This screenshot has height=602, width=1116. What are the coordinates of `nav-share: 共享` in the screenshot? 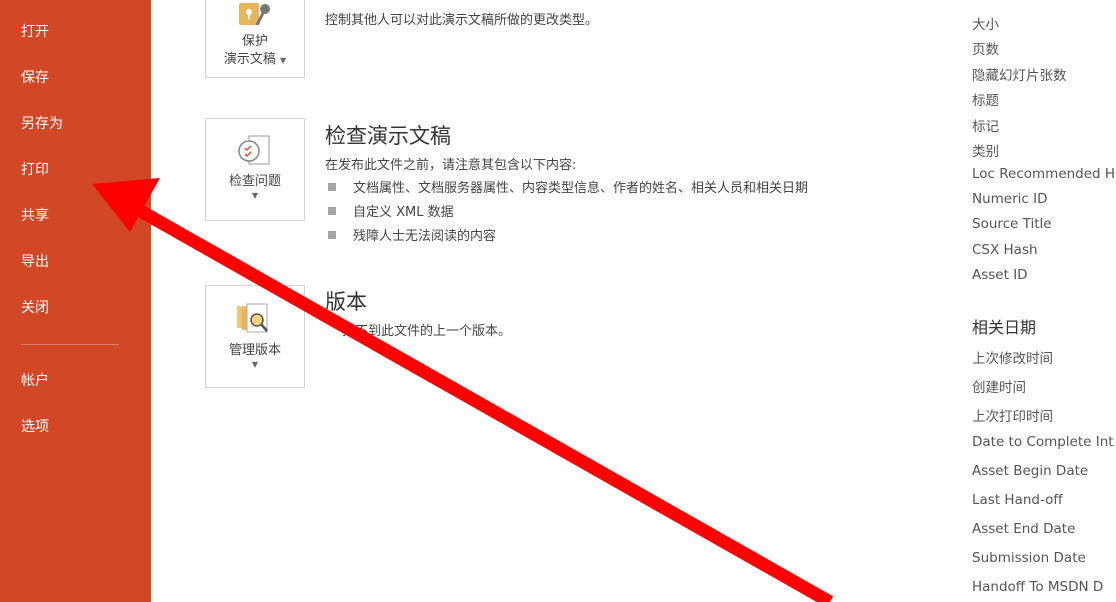 It's located at (35, 215).